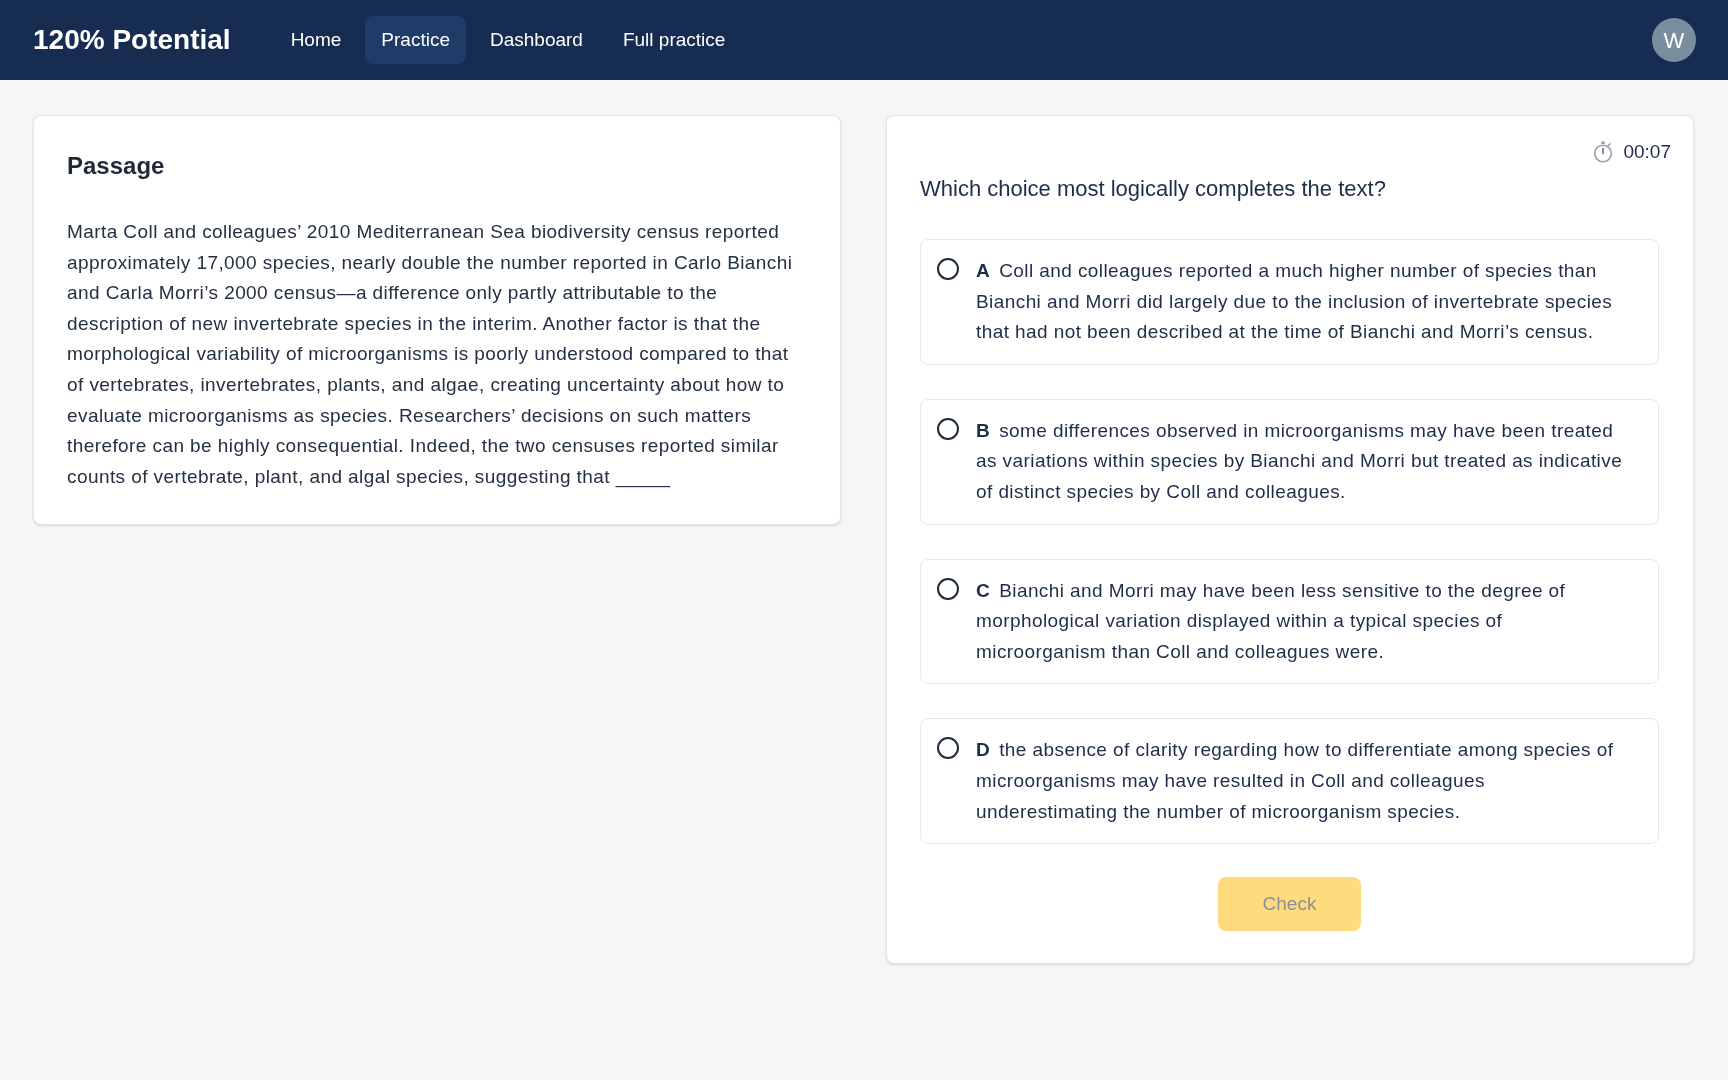 This screenshot has width=1728, height=1080. I want to click on nav-tab: Full practice, so click(674, 40).